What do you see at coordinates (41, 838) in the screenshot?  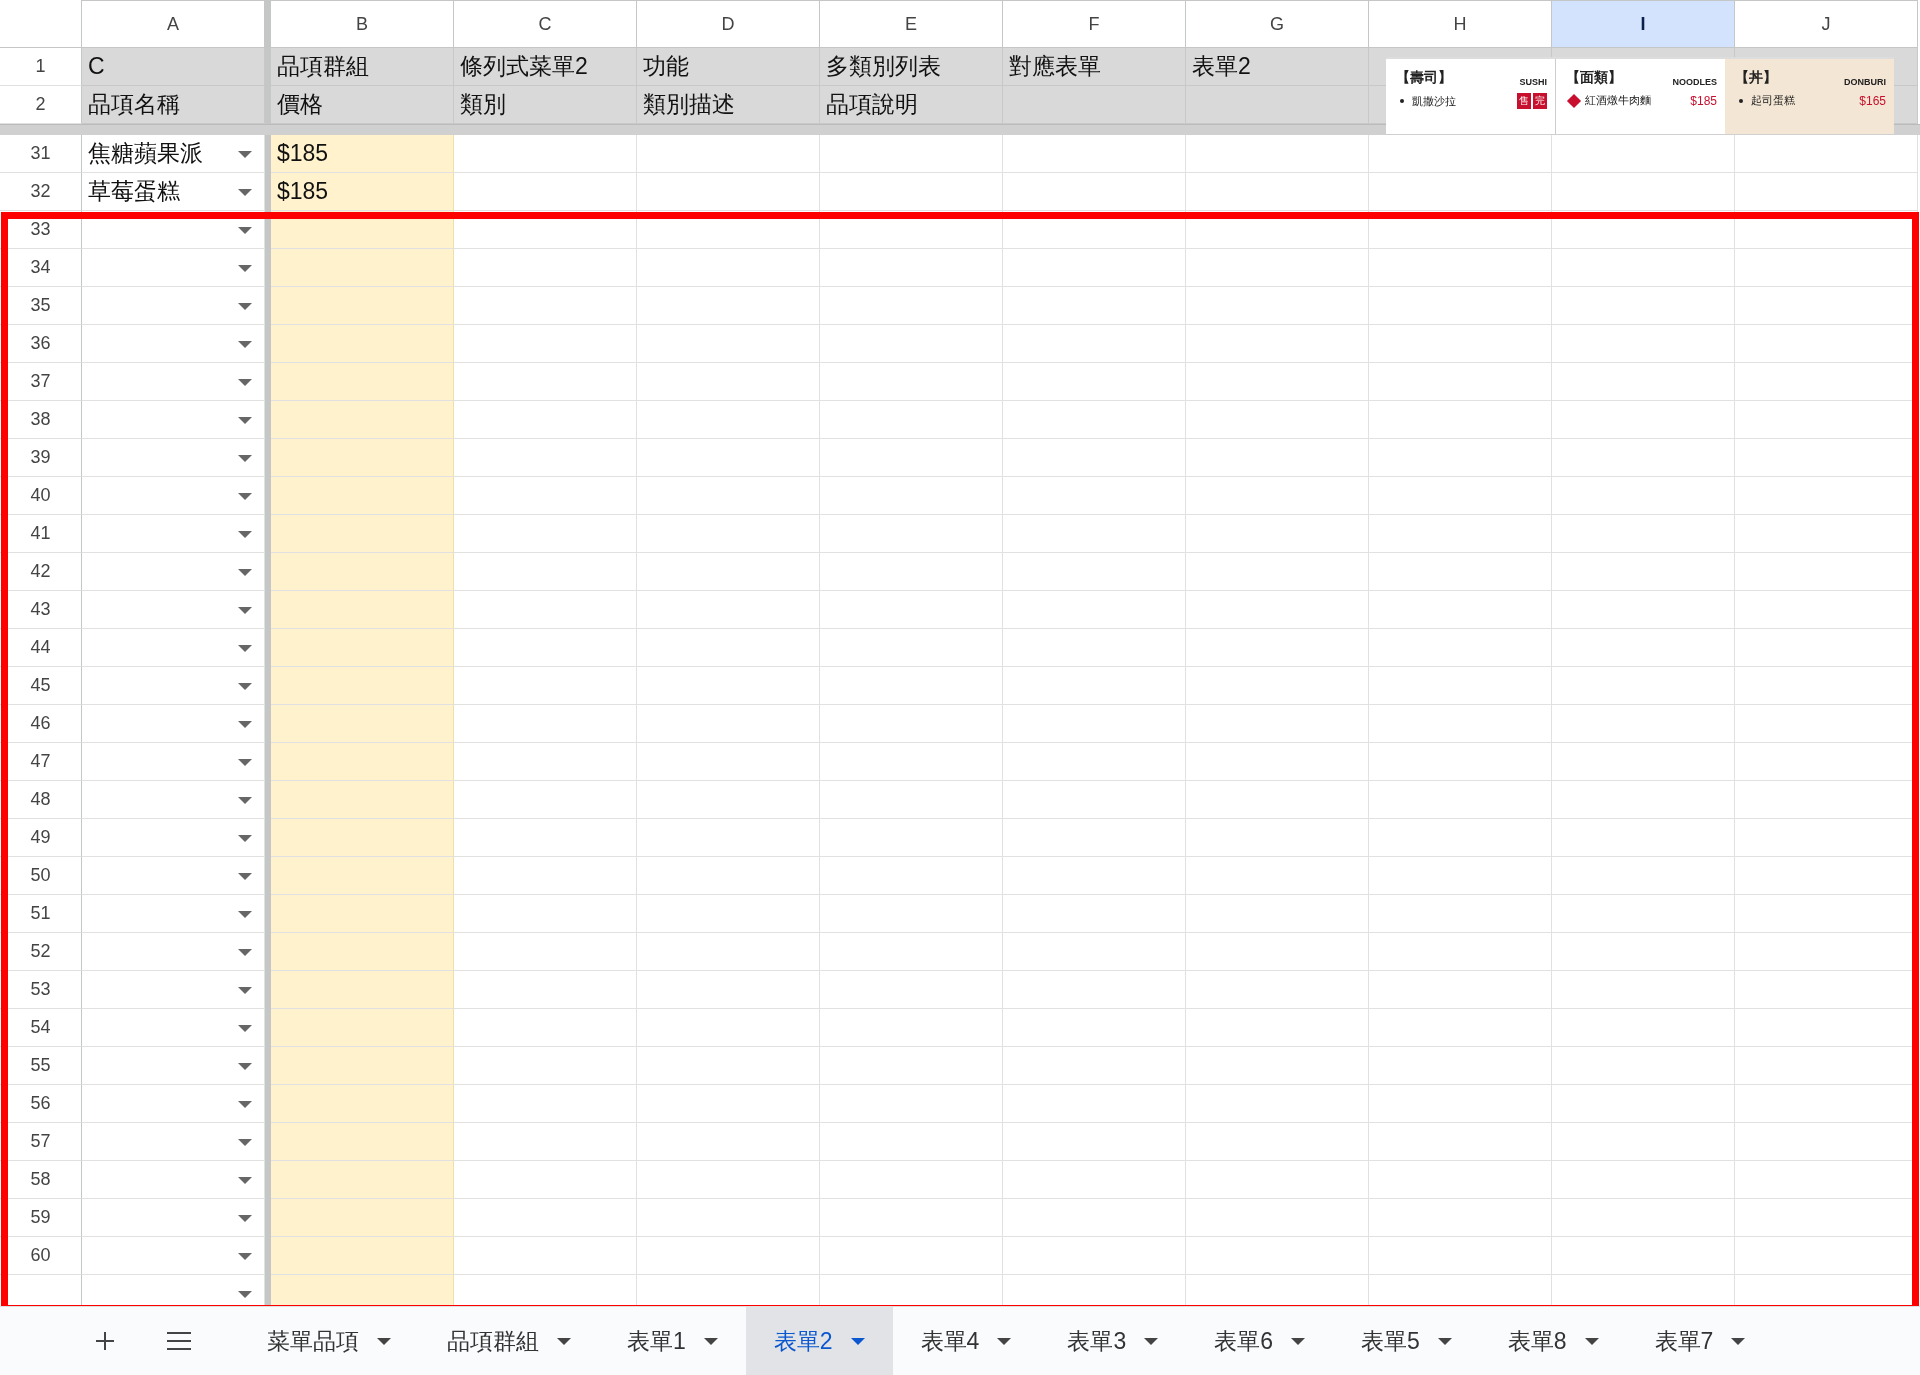 I see `row-number: 49` at bounding box center [41, 838].